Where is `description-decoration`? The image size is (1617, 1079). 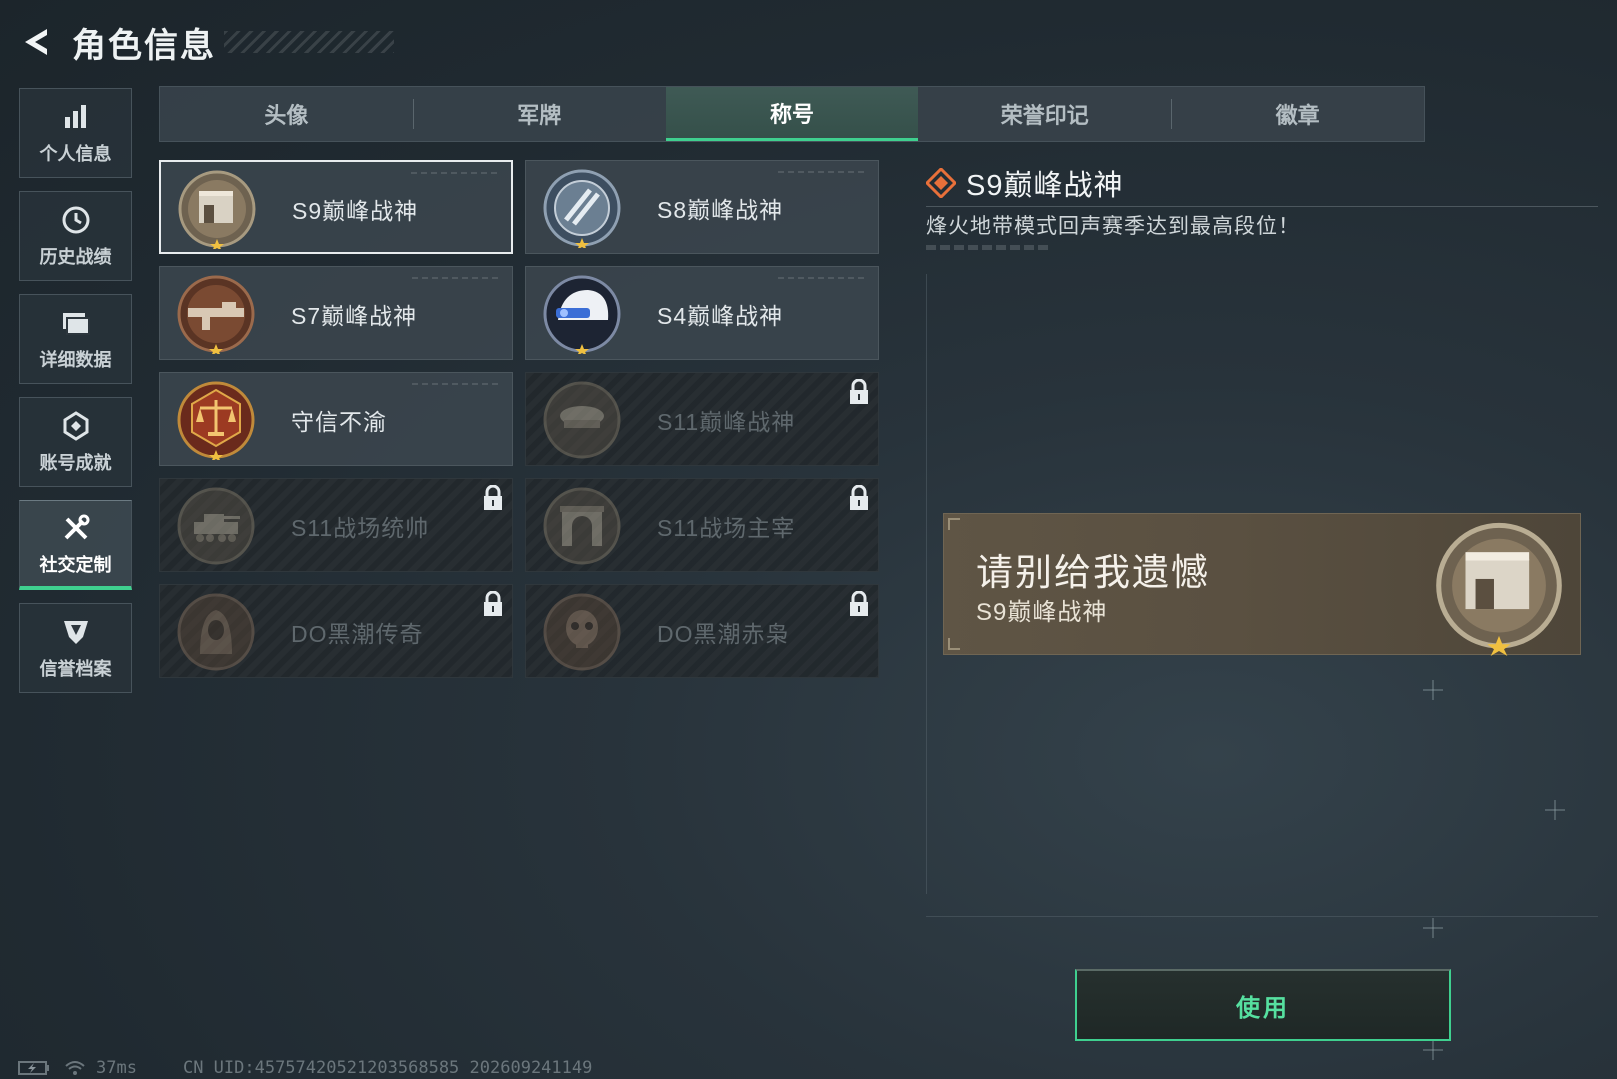
description-decoration is located at coordinates (989, 247).